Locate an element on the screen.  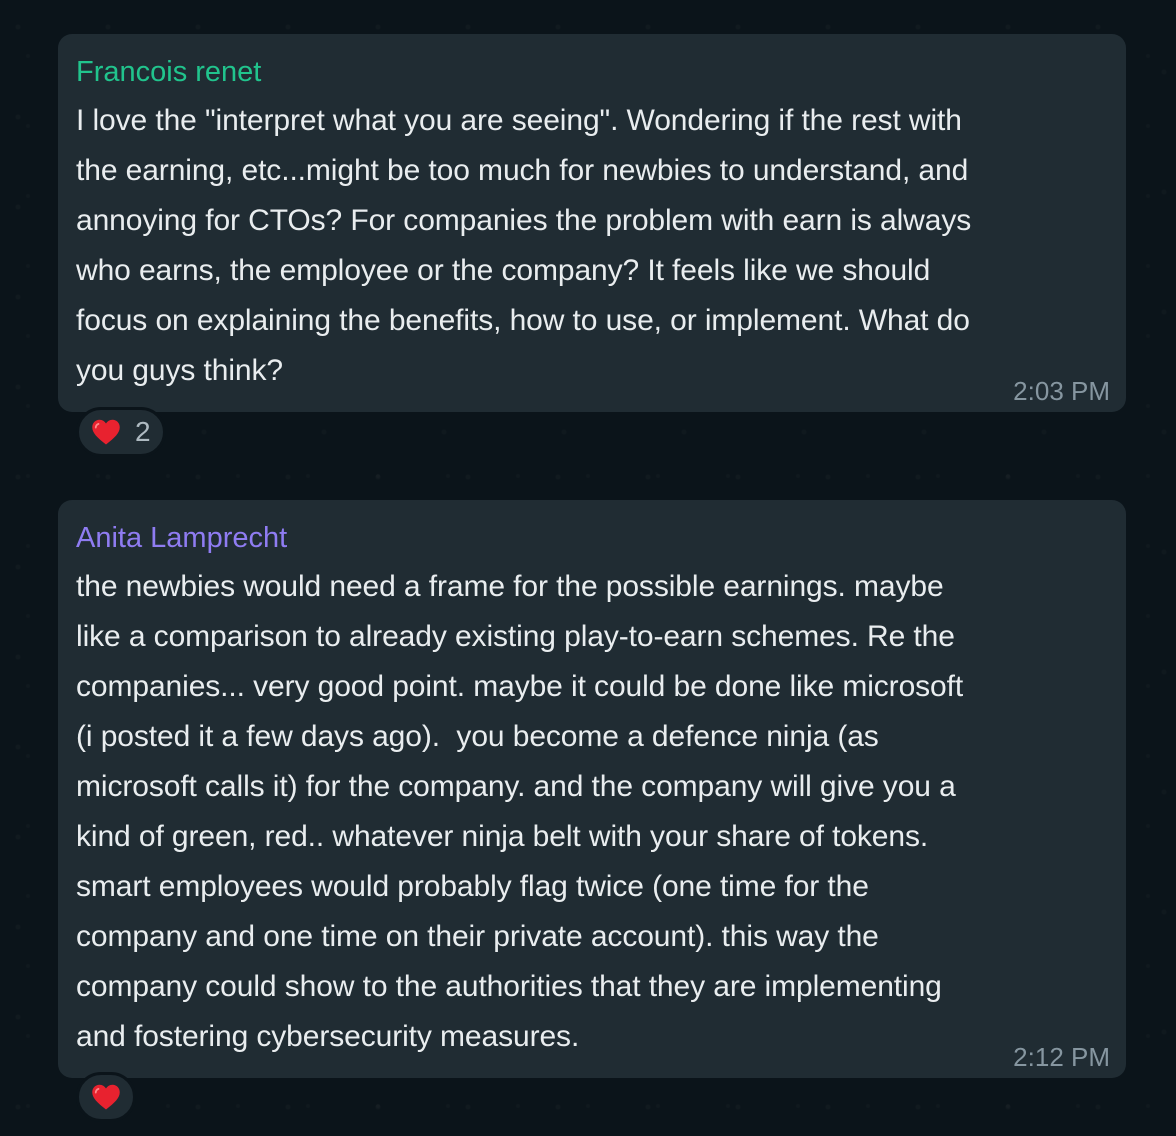
reaction-pill is located at coordinates (106, 1097).